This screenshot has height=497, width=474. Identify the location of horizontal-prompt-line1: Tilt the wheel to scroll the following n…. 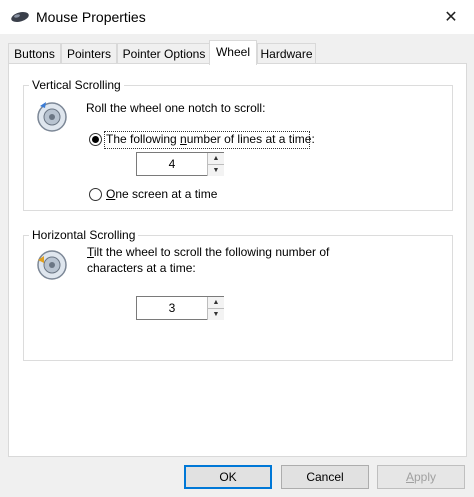
(208, 252).